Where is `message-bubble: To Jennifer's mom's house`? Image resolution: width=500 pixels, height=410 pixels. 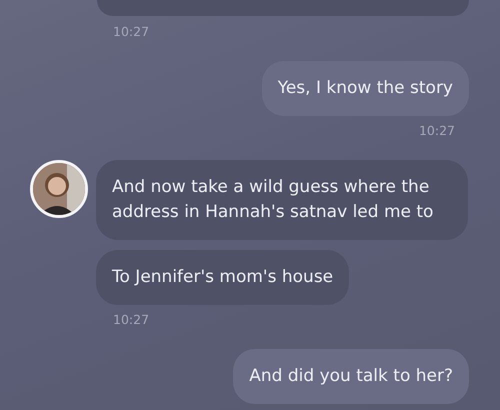
message-bubble: To Jennifer's mom's house is located at coordinates (223, 277).